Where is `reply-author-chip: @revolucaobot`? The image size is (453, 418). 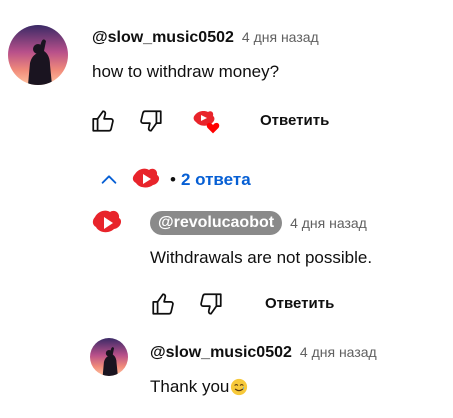
reply-author-chip: @revolucaobot is located at coordinates (216, 223).